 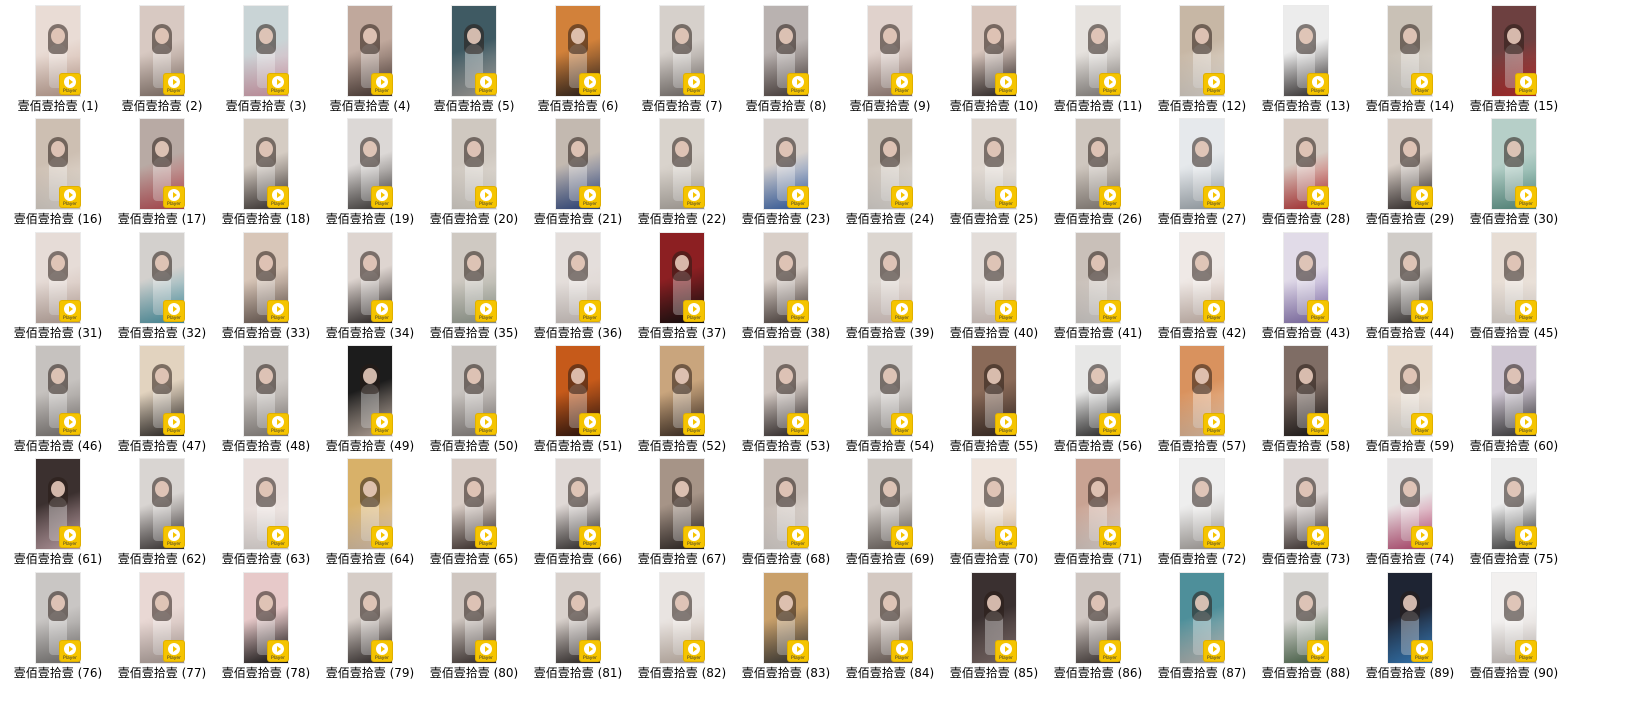 What do you see at coordinates (474, 512) in the screenshot?
I see `video-file-item: Player 壹佰壹拾壹 (65)` at bounding box center [474, 512].